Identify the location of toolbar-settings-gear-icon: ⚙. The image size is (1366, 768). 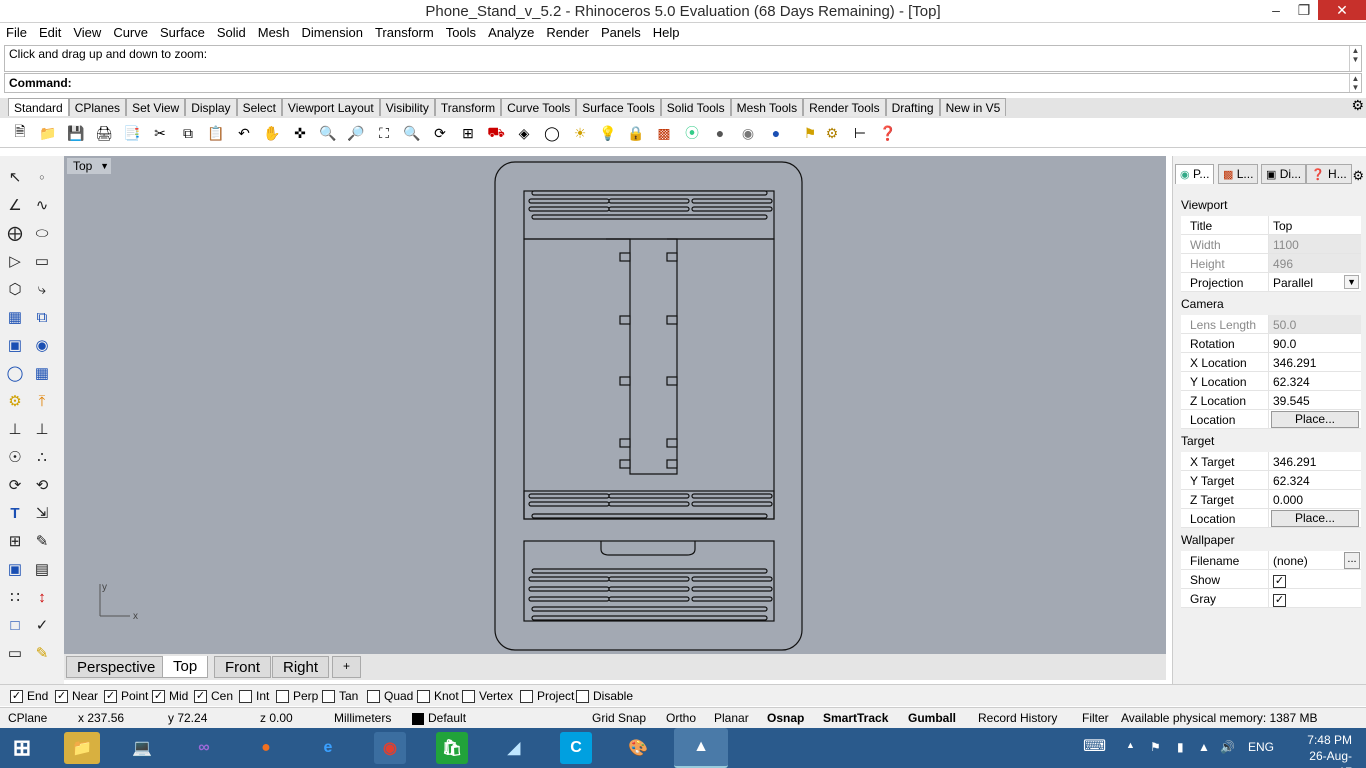
(1357, 105).